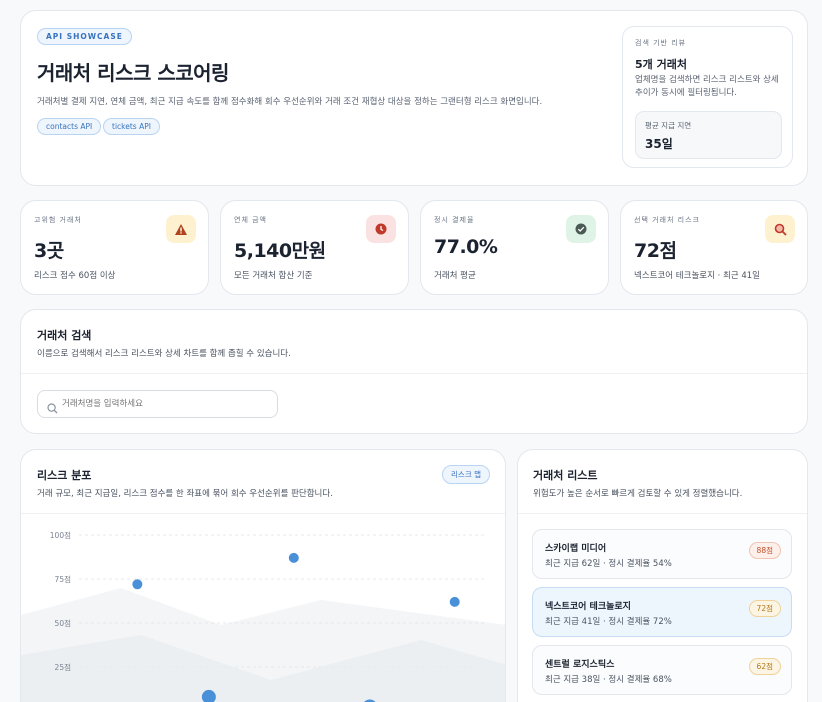 The image size is (822, 702). I want to click on page-title: 거래처 리스크 스코어링, so click(133, 73).